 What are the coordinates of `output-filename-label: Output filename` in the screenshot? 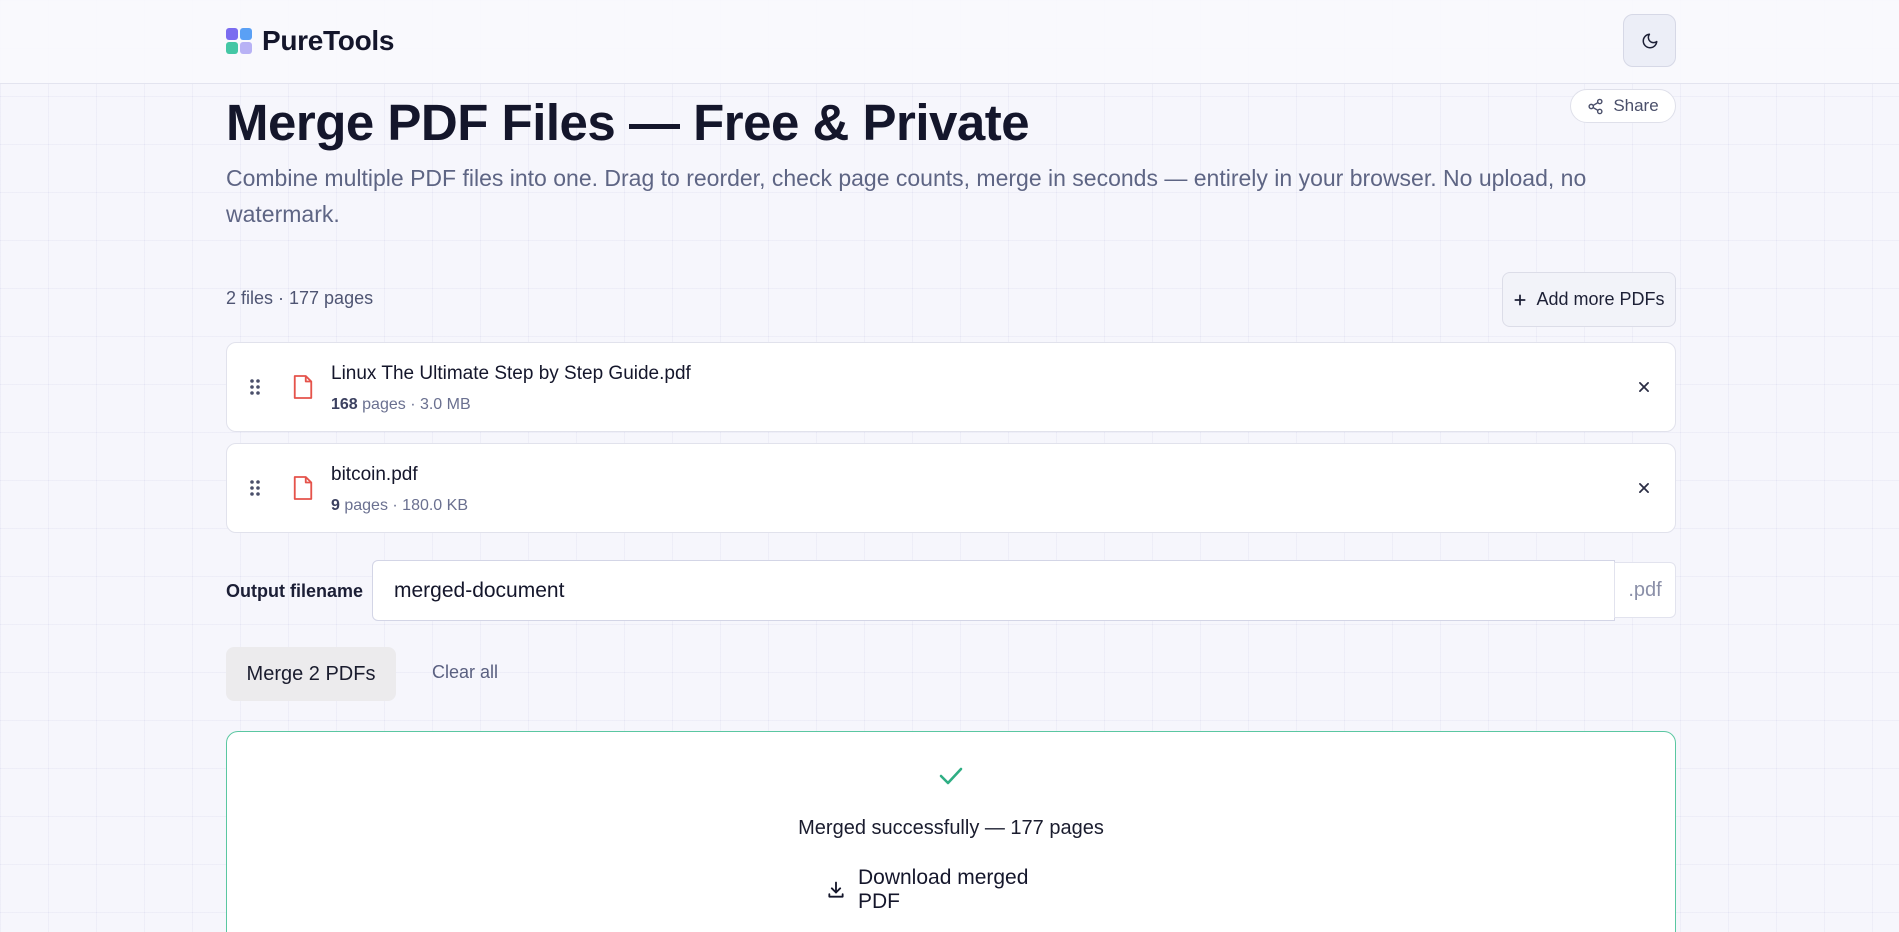 It's located at (295, 591).